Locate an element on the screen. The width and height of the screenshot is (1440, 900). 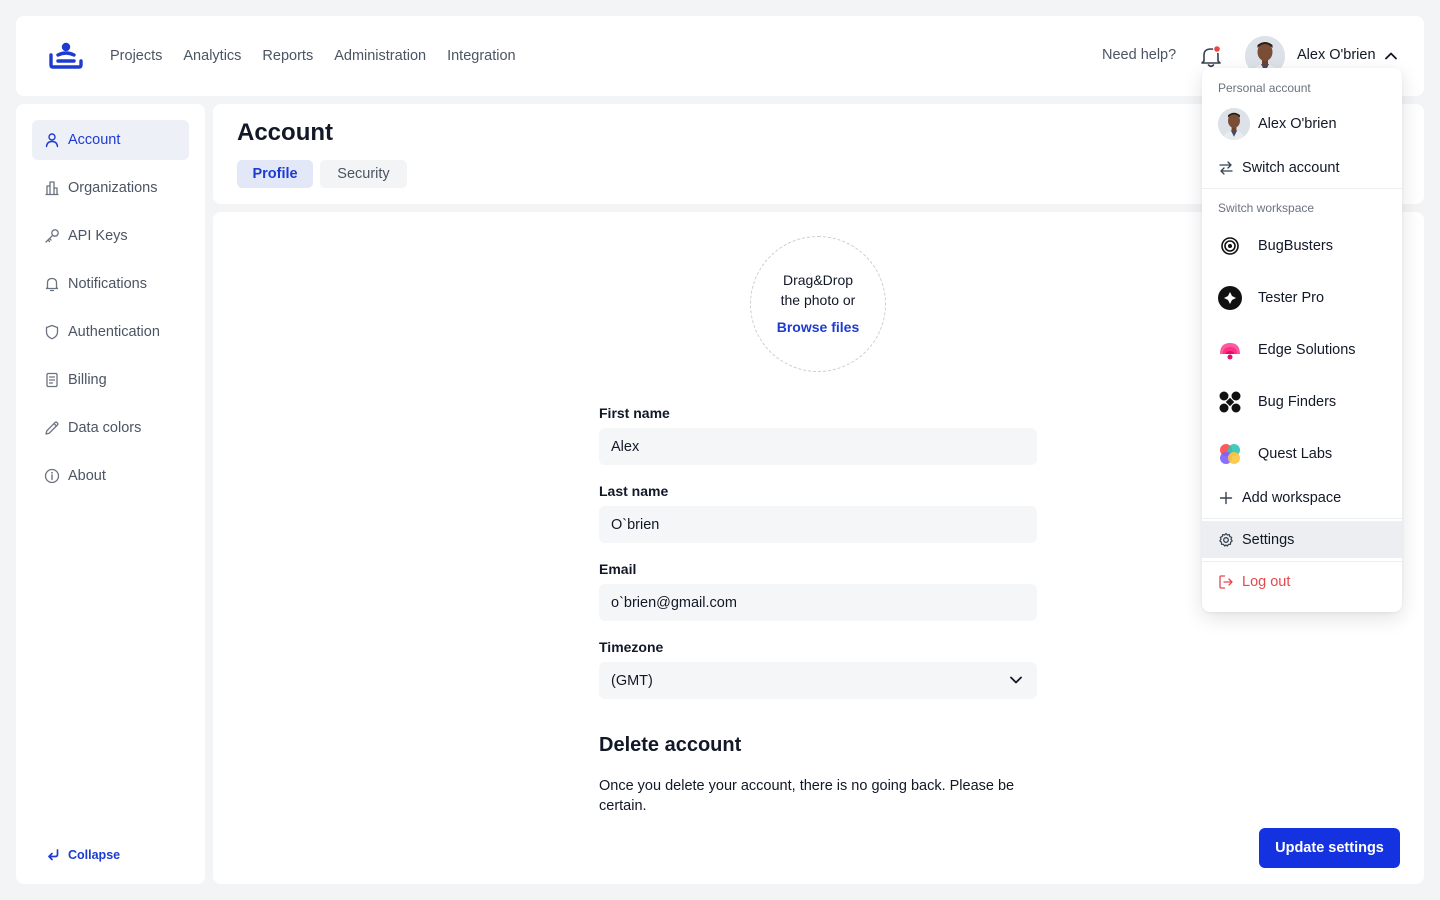
sidebar-item-api-keys: API Keys is located at coordinates (110, 236).